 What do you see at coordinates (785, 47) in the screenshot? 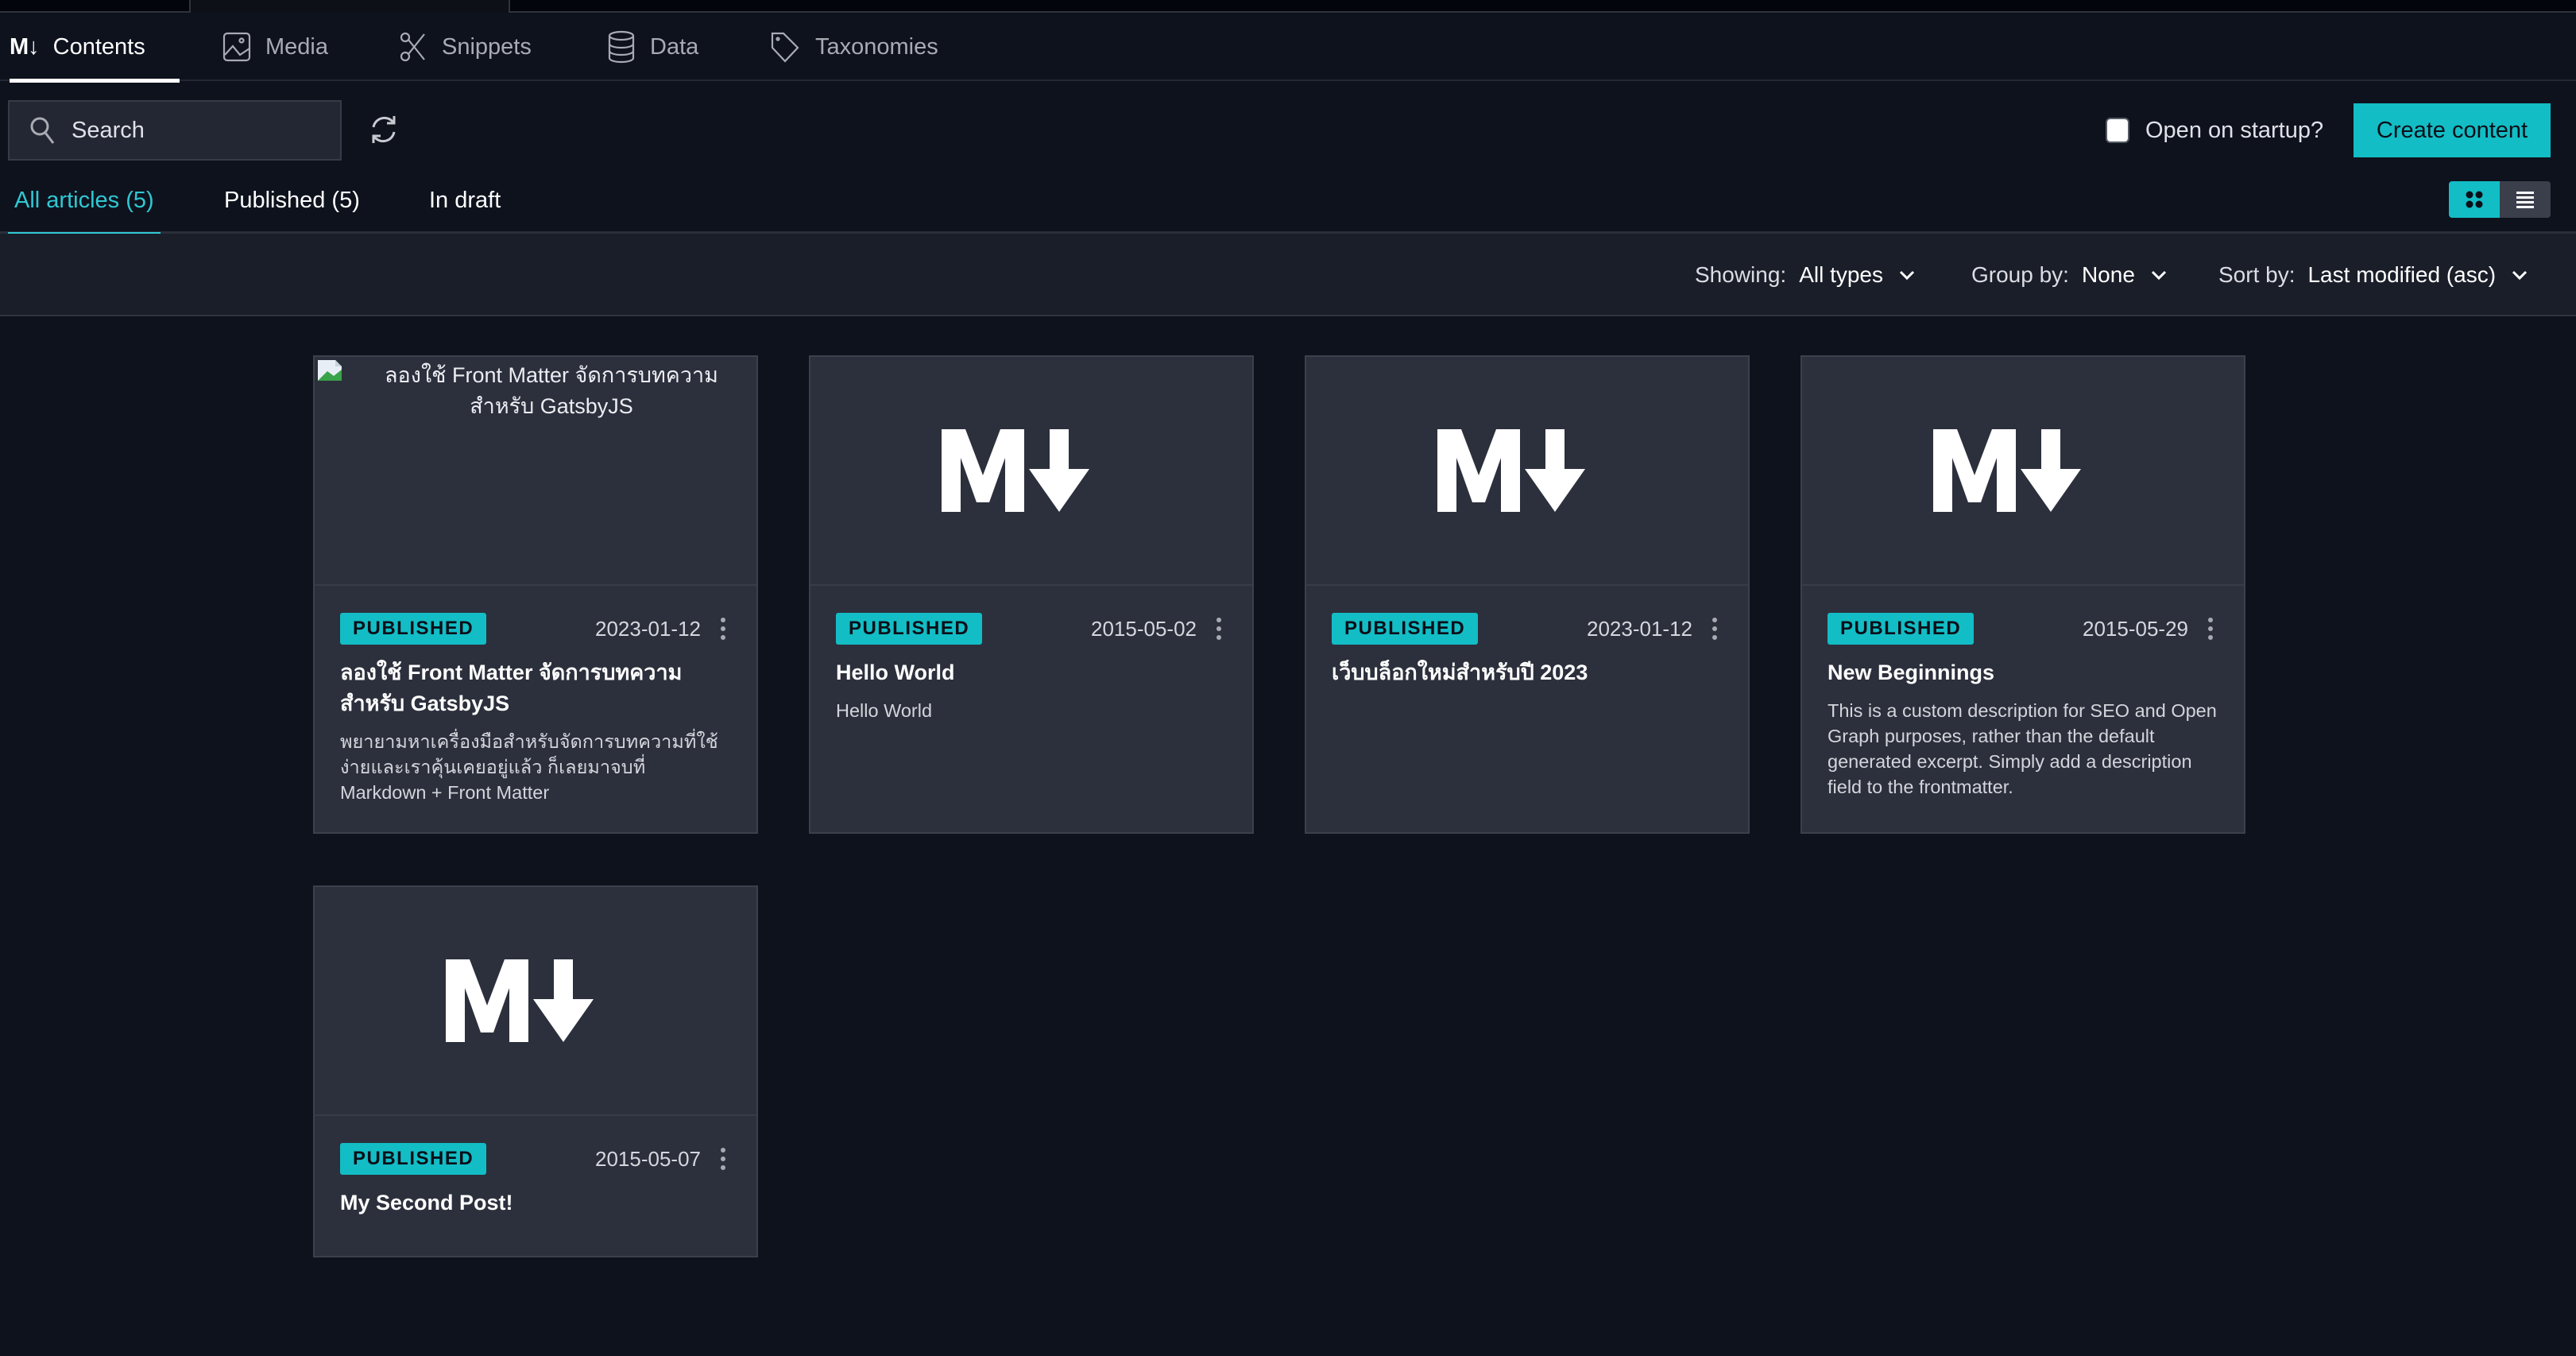
I see `tag-icon` at bounding box center [785, 47].